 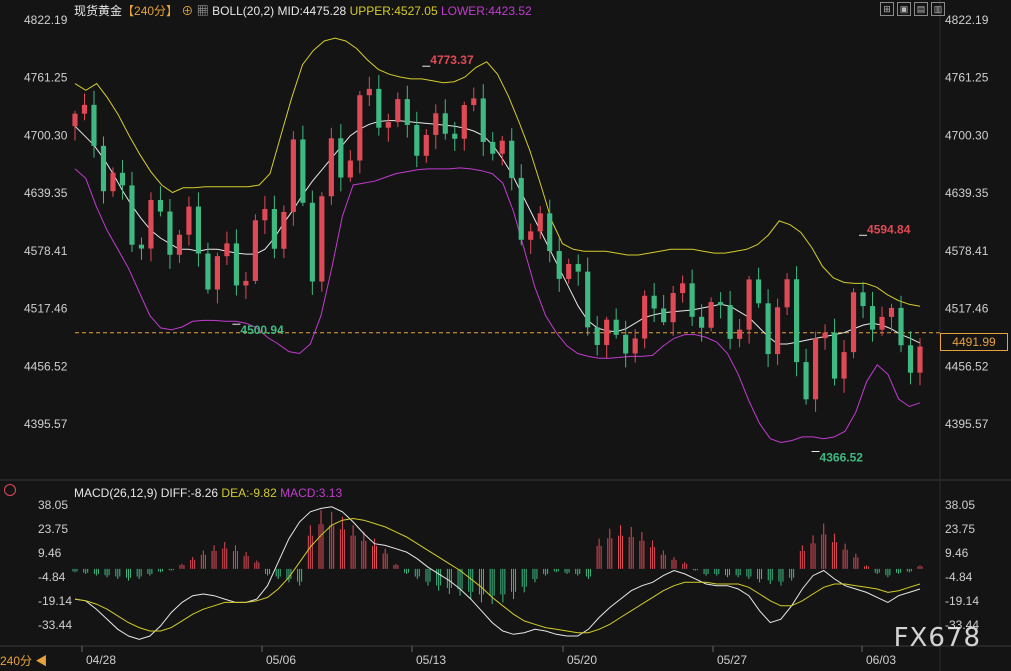 I want to click on period-ticker: 240分 ◀, so click(x=23, y=660).